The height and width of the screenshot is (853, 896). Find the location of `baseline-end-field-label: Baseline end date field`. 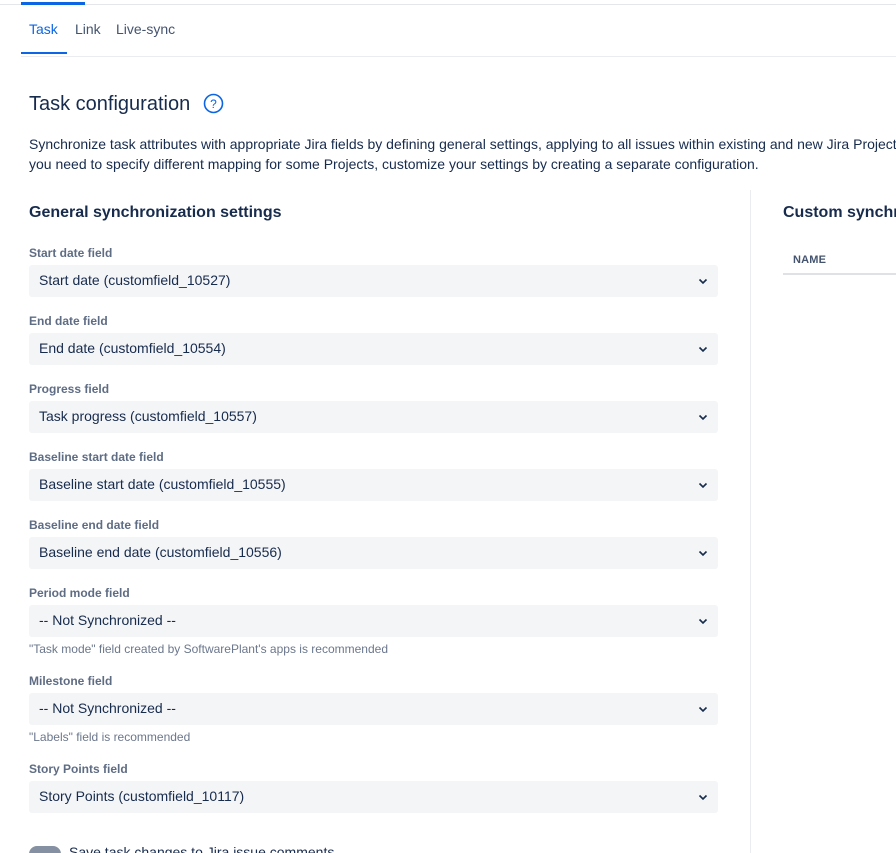

baseline-end-field-label: Baseline end date field is located at coordinates (94, 525).